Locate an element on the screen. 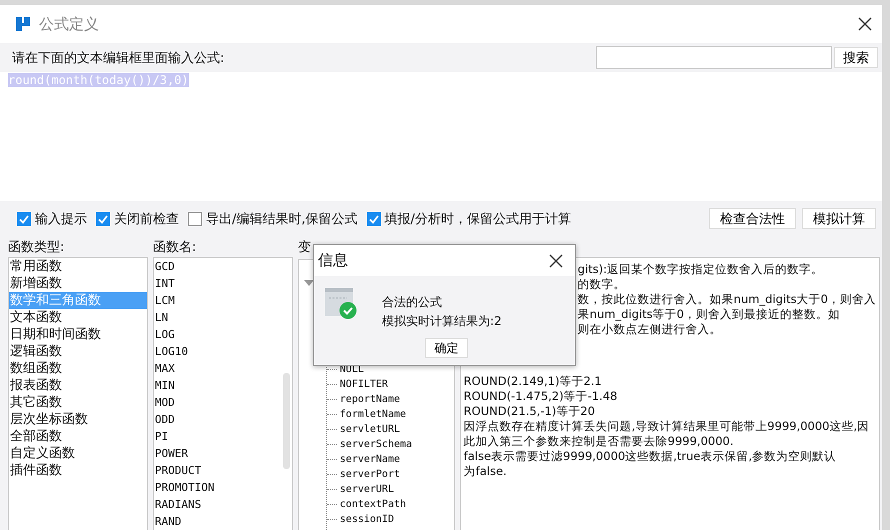  description-line: 的数字。 is located at coordinates (602, 284).